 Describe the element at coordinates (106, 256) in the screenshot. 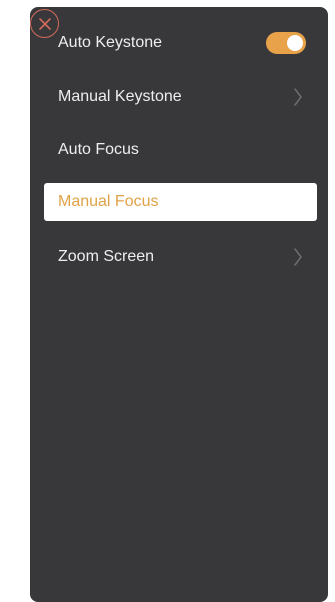

I see `menu-item-label: Zoom Screen` at that location.